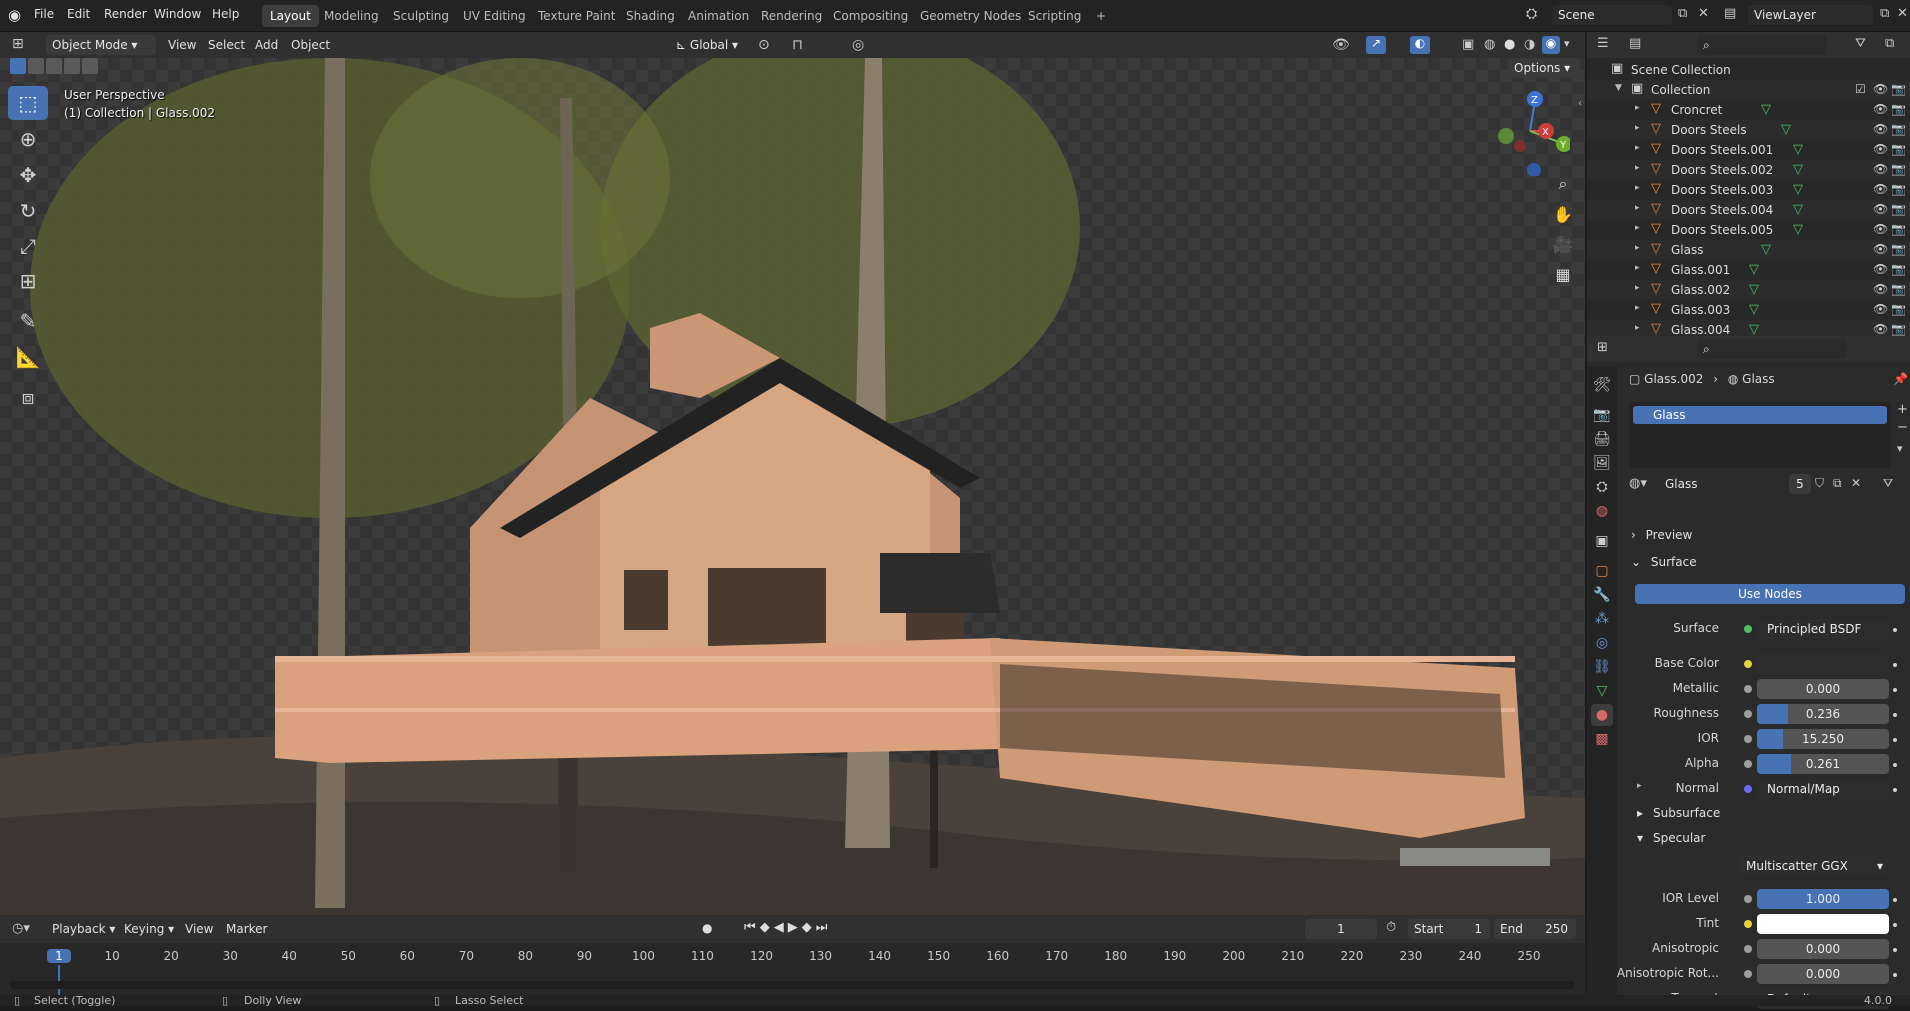 The height and width of the screenshot is (1011, 1910). I want to click on move-tool-icon: ✥, so click(28, 175).